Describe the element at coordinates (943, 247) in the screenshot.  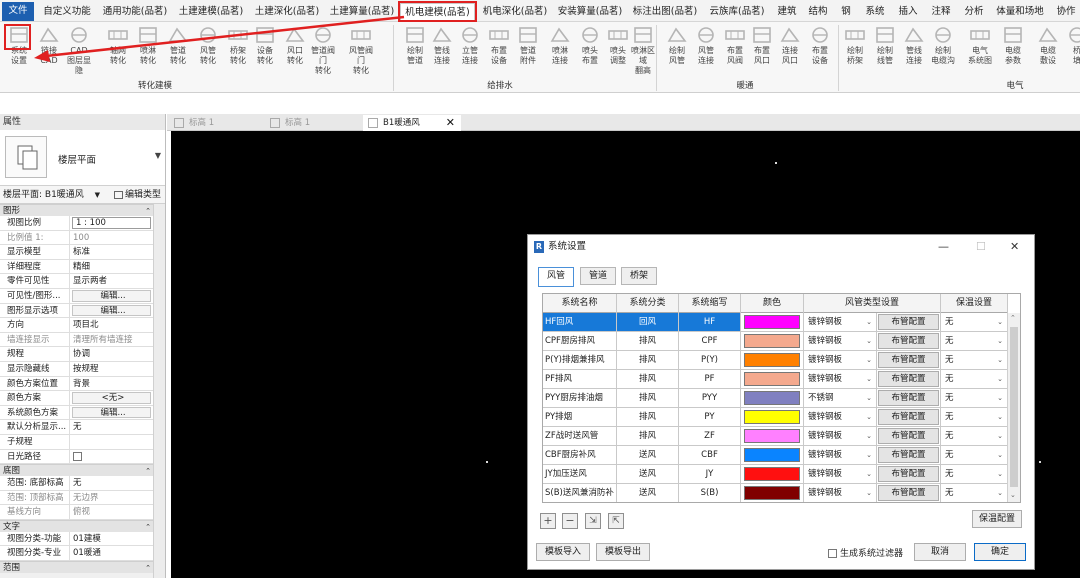
I see `minimize-icon: —` at that location.